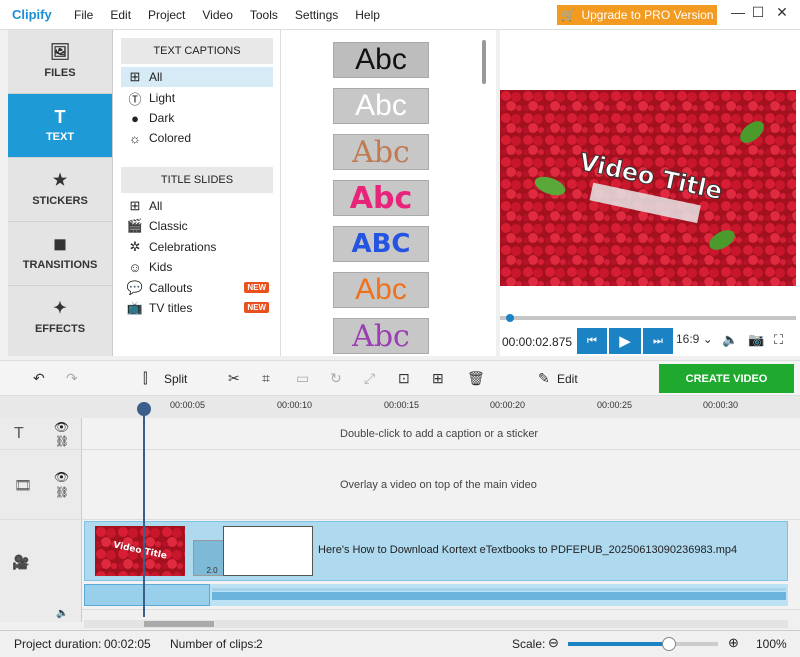  Describe the element at coordinates (60, 254) in the screenshot. I see `tab-transitions: ◼ TRANSITIONS` at that location.